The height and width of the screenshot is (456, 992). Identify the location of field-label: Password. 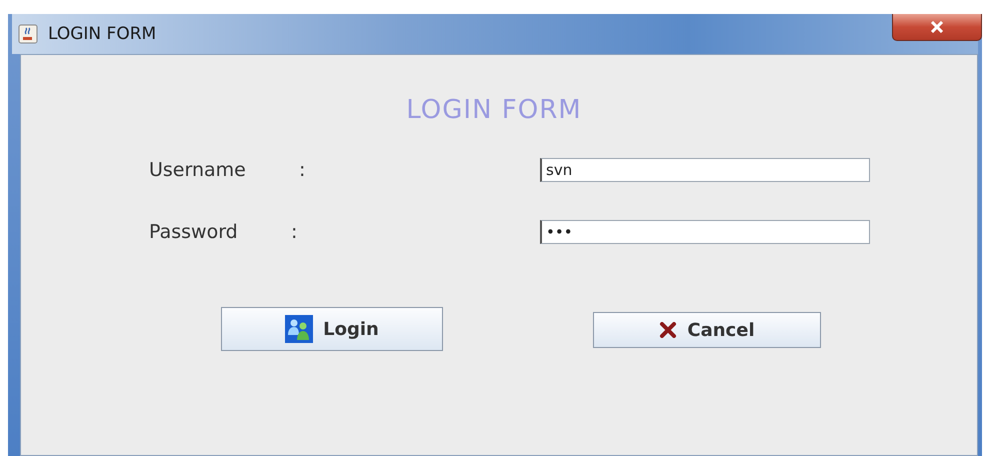
(194, 232).